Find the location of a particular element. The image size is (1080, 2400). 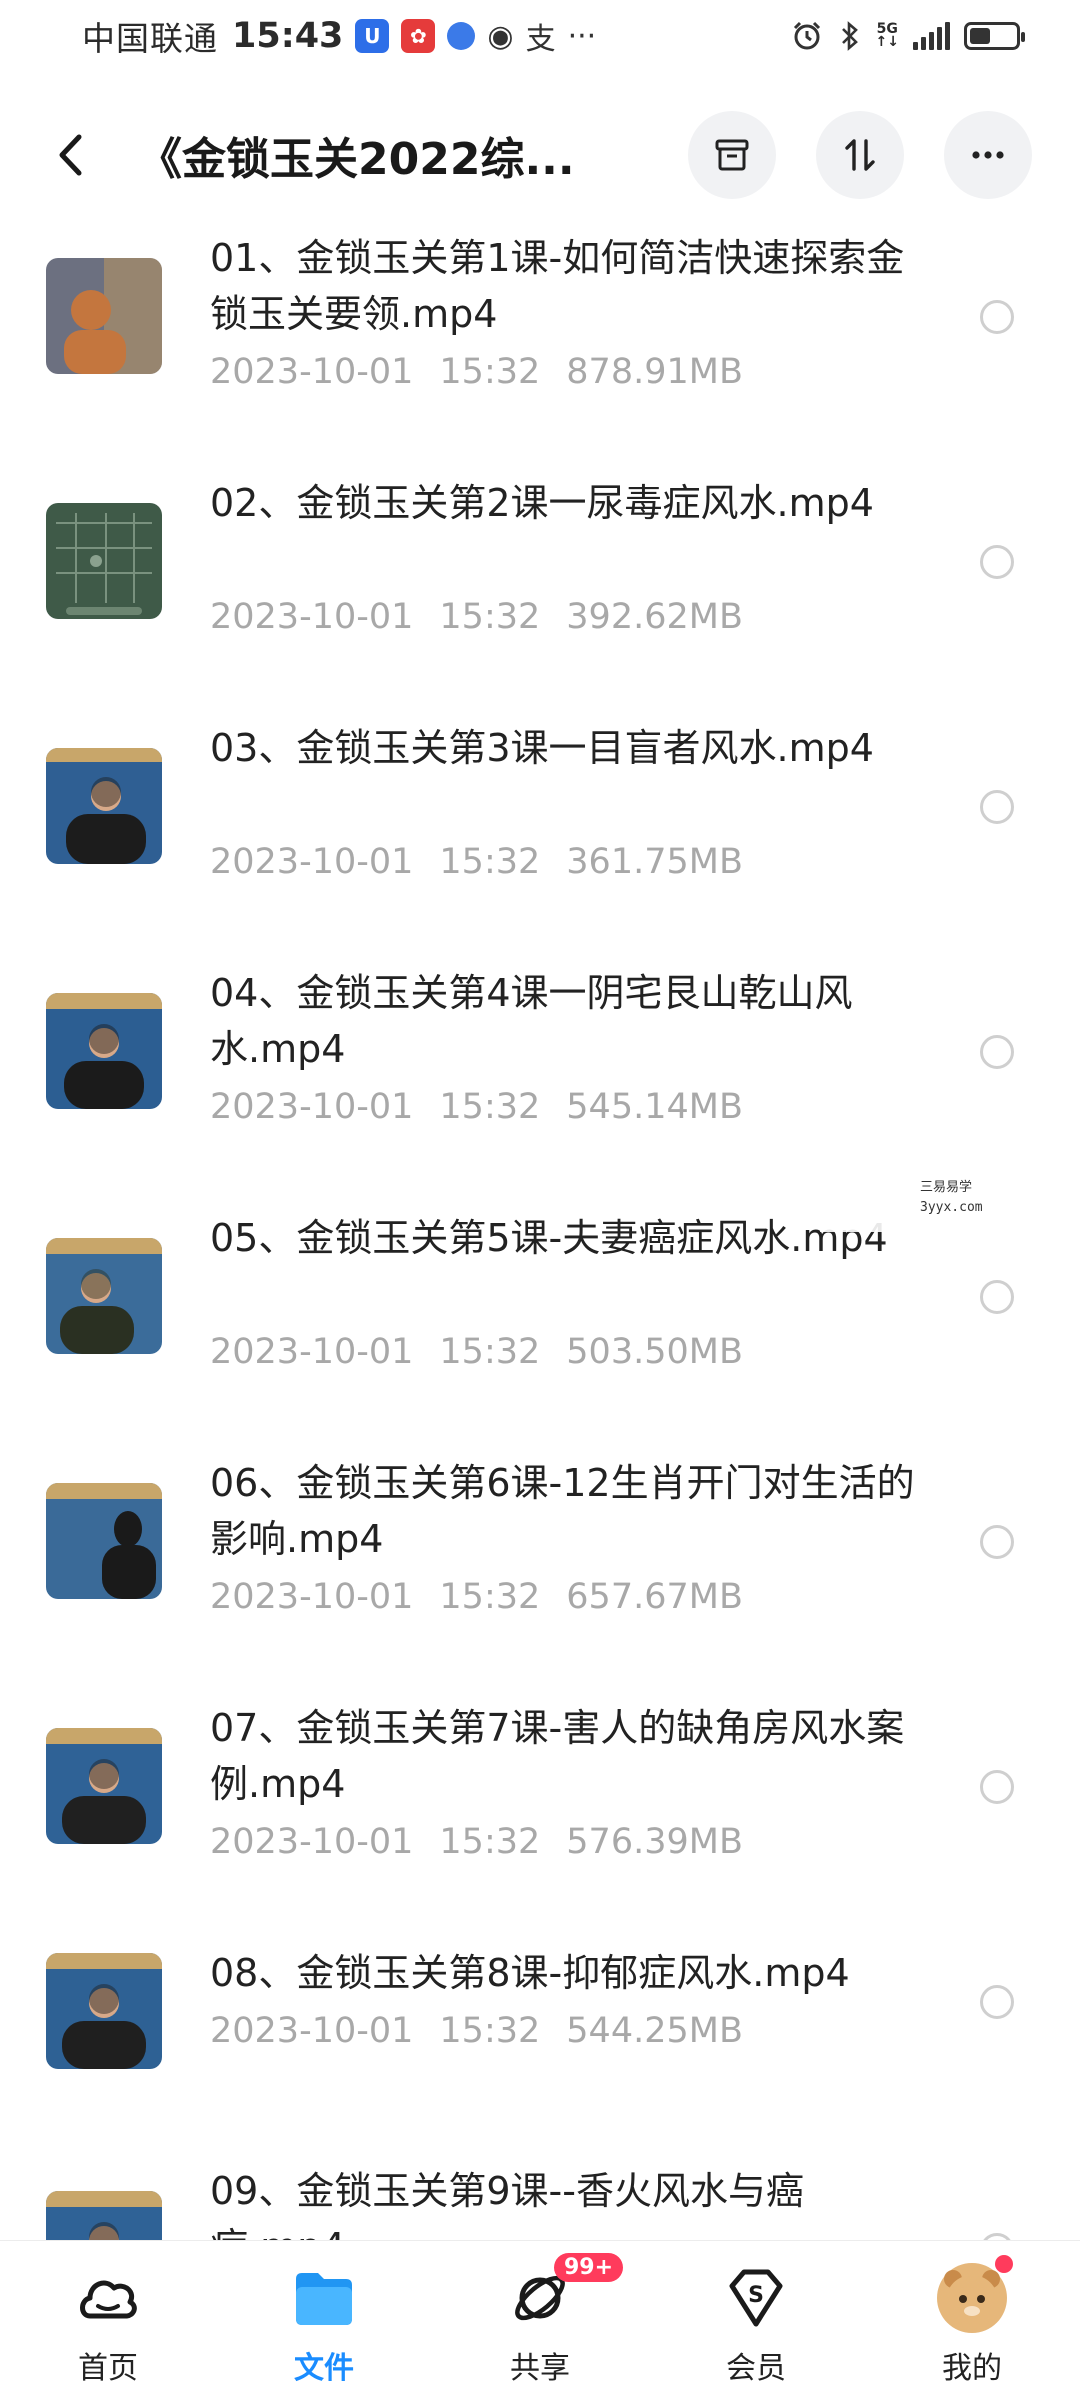

chevron-left-icon is located at coordinates (70, 155).